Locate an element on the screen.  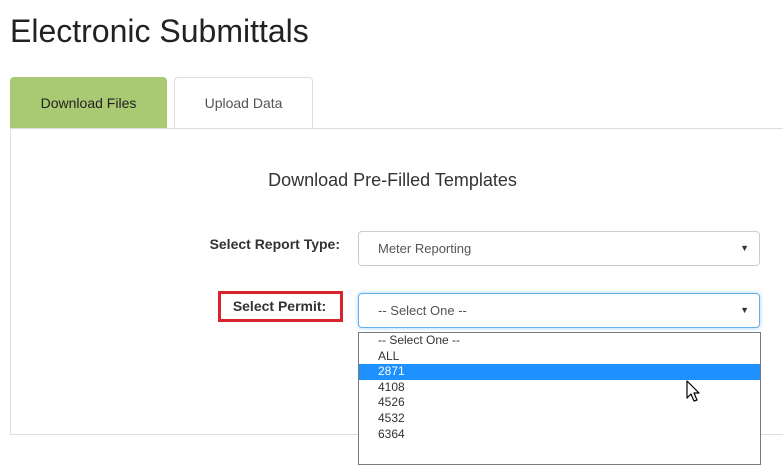
report-type-select: Meter Reporting ▼ is located at coordinates (559, 248).